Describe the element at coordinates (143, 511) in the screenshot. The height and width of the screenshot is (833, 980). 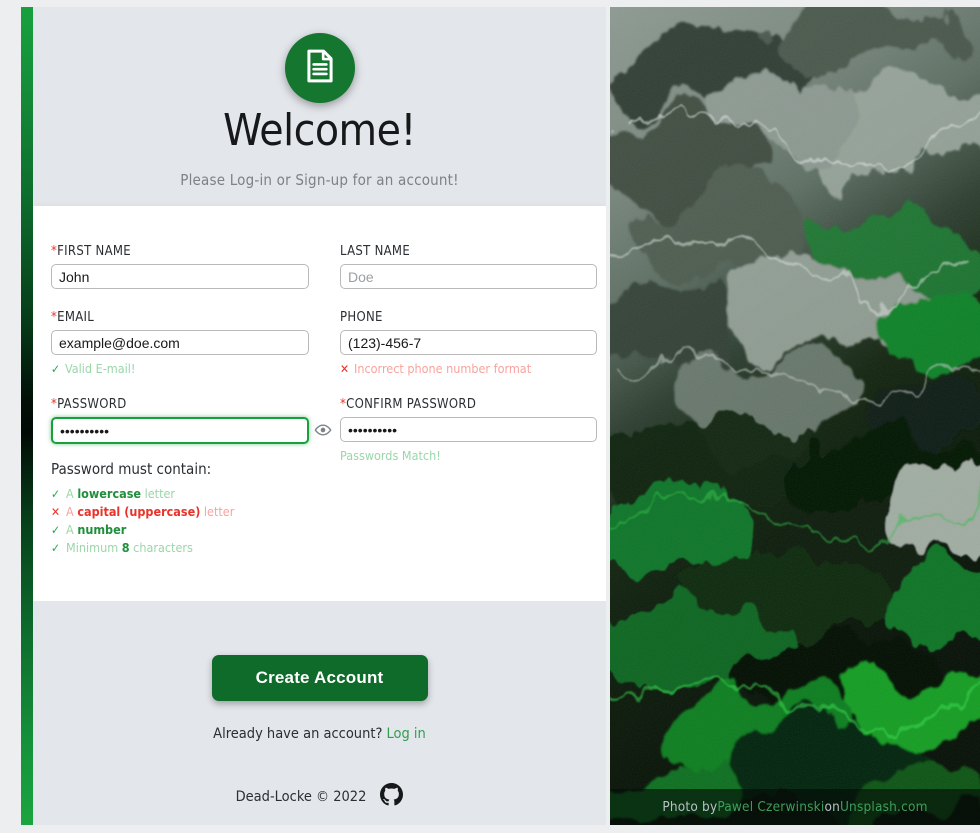
I see `password-rule-uppercase: ✕ A capital (uppercase) letter` at that location.